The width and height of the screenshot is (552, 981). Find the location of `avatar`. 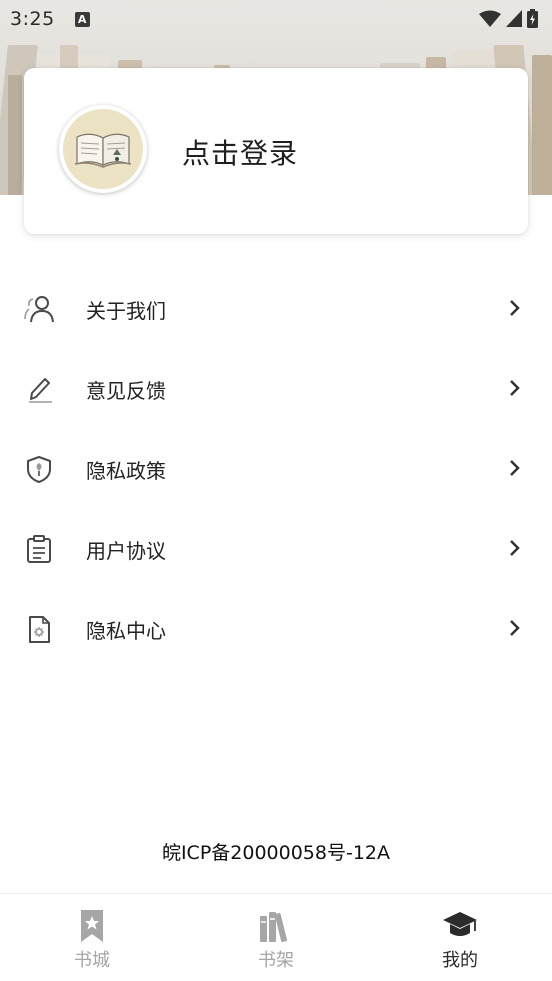

avatar is located at coordinates (103, 149).